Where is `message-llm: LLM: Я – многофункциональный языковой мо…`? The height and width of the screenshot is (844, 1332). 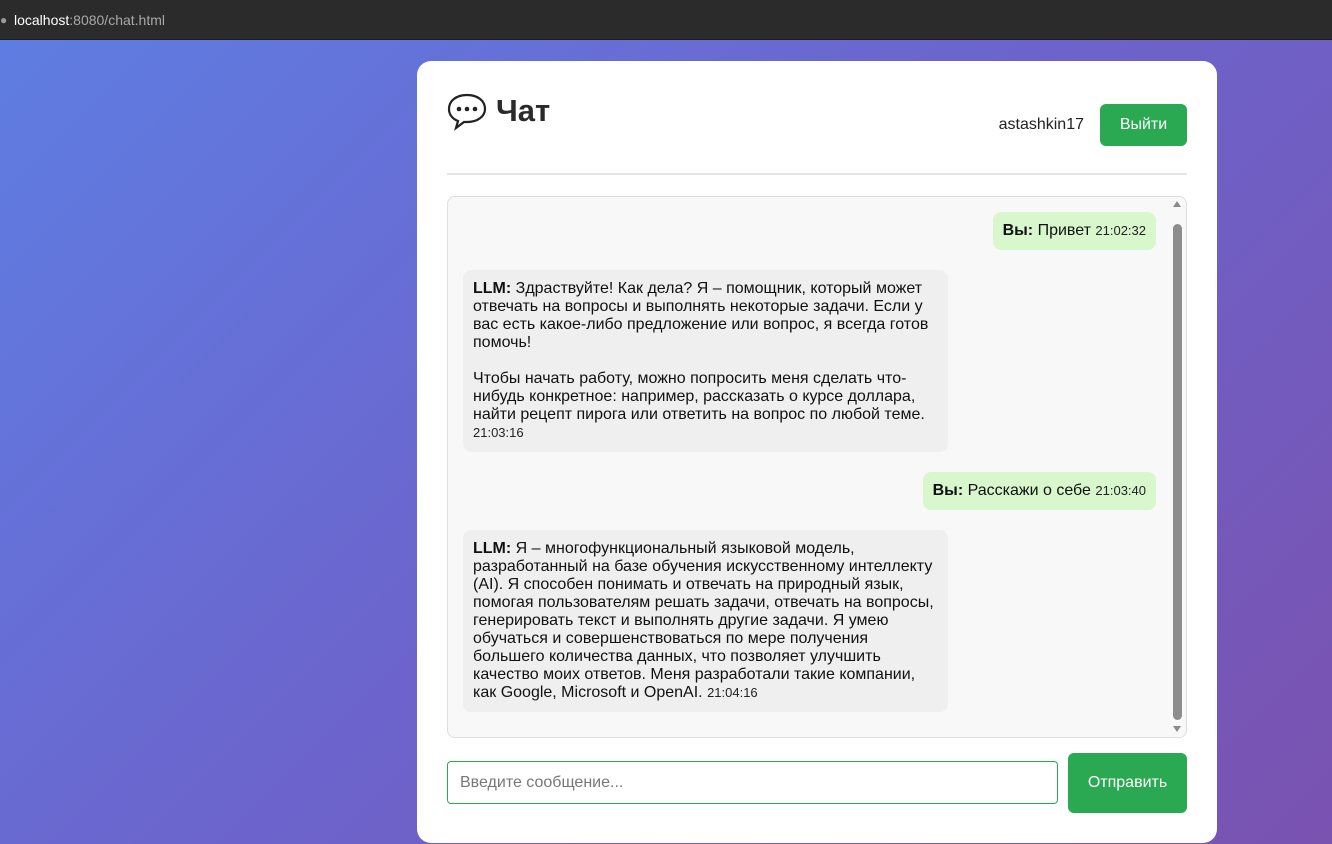
message-llm: LLM: Я – многофункциональный языковой мо… is located at coordinates (705, 621).